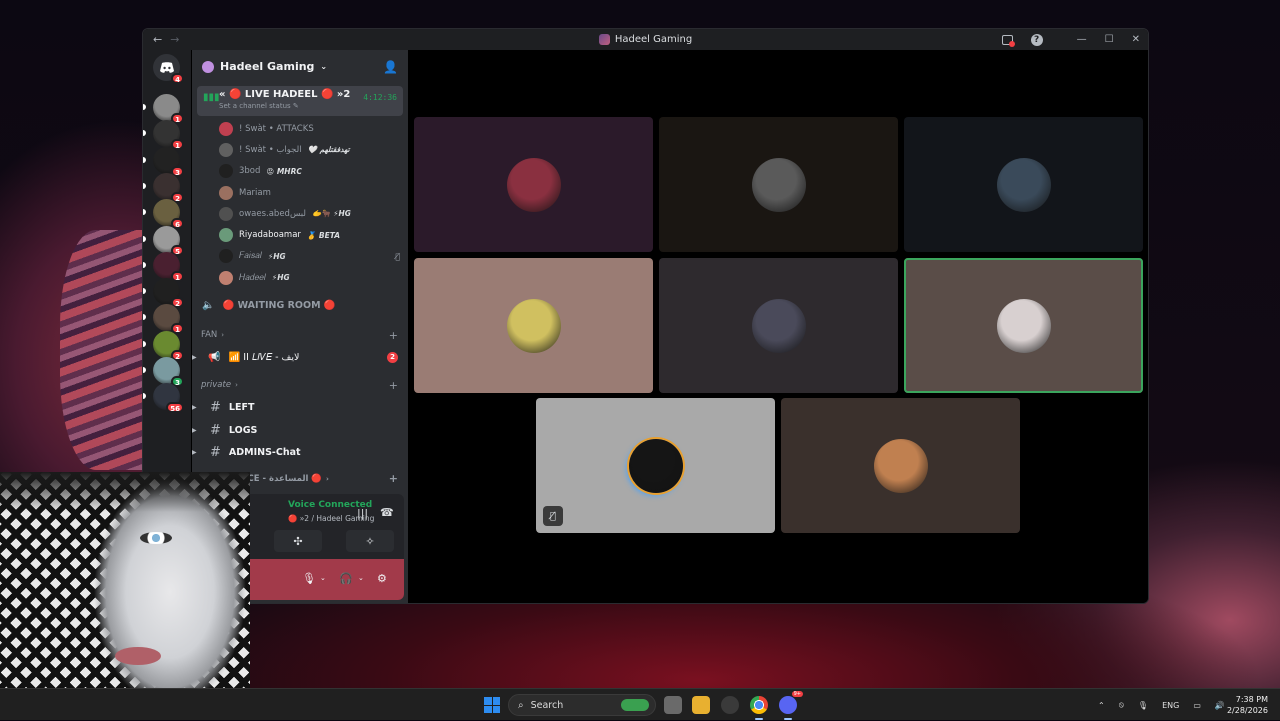  Describe the element at coordinates (163, 293) in the screenshot. I see `server-icon-8: 2` at that location.